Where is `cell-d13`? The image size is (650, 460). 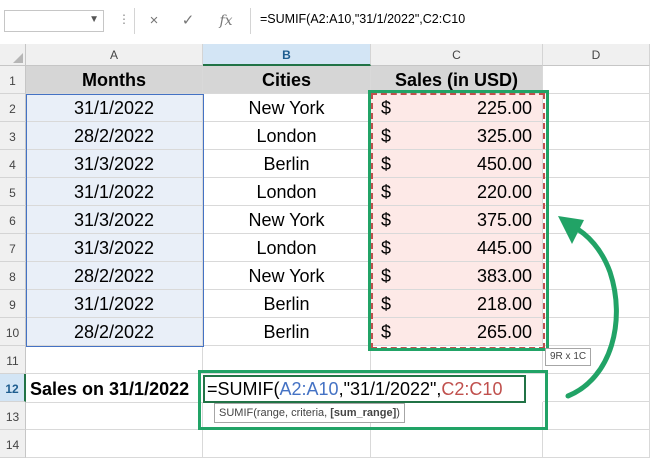
cell-d13 is located at coordinates (596, 416).